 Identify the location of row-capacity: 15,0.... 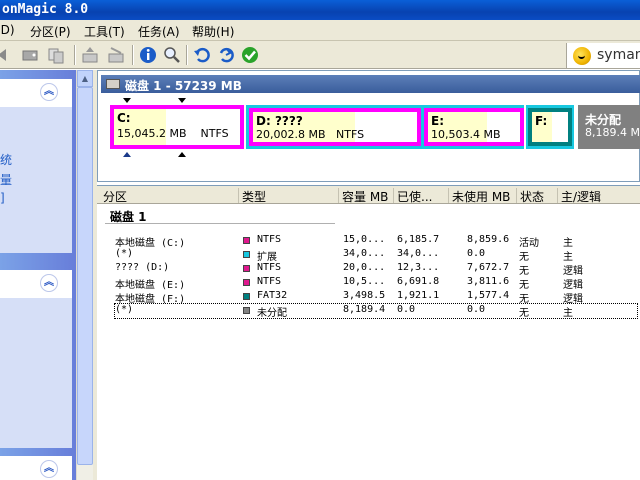
(364, 239).